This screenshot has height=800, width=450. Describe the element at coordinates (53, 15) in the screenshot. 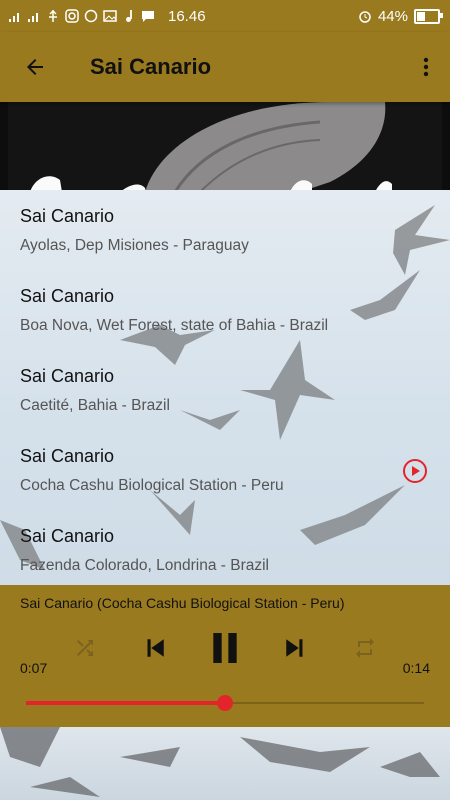

I see `usb-icon` at that location.